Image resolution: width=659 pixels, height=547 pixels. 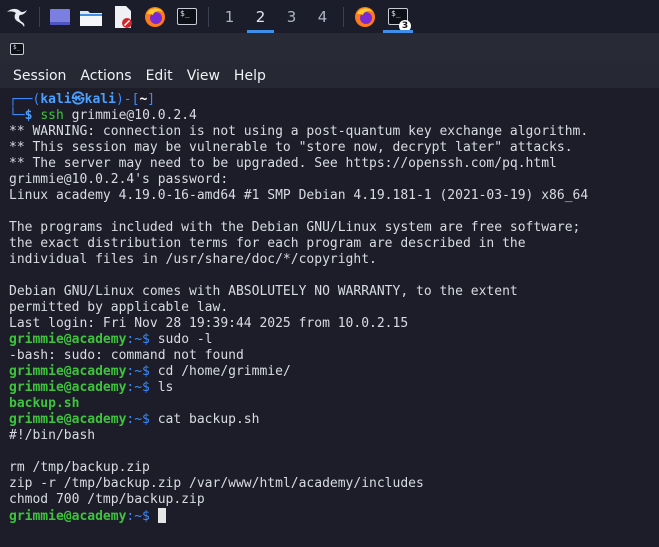 What do you see at coordinates (79, 467) in the screenshot?
I see `script-line: rm /tmp/backup.zip` at bounding box center [79, 467].